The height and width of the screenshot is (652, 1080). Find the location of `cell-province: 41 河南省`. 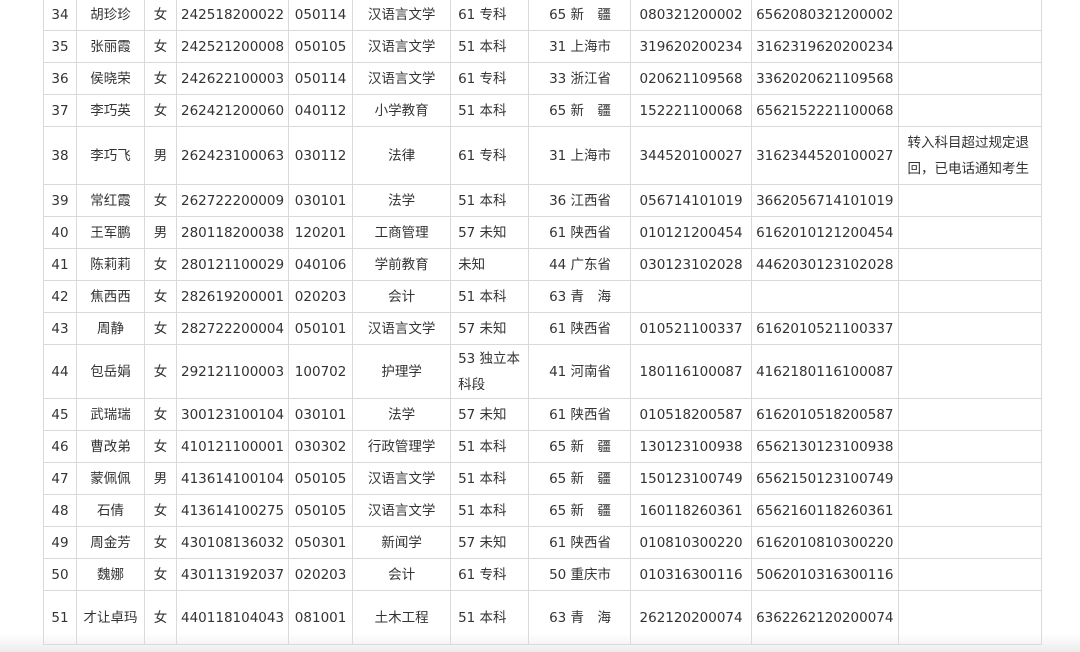

cell-province: 41 河南省 is located at coordinates (580, 371).